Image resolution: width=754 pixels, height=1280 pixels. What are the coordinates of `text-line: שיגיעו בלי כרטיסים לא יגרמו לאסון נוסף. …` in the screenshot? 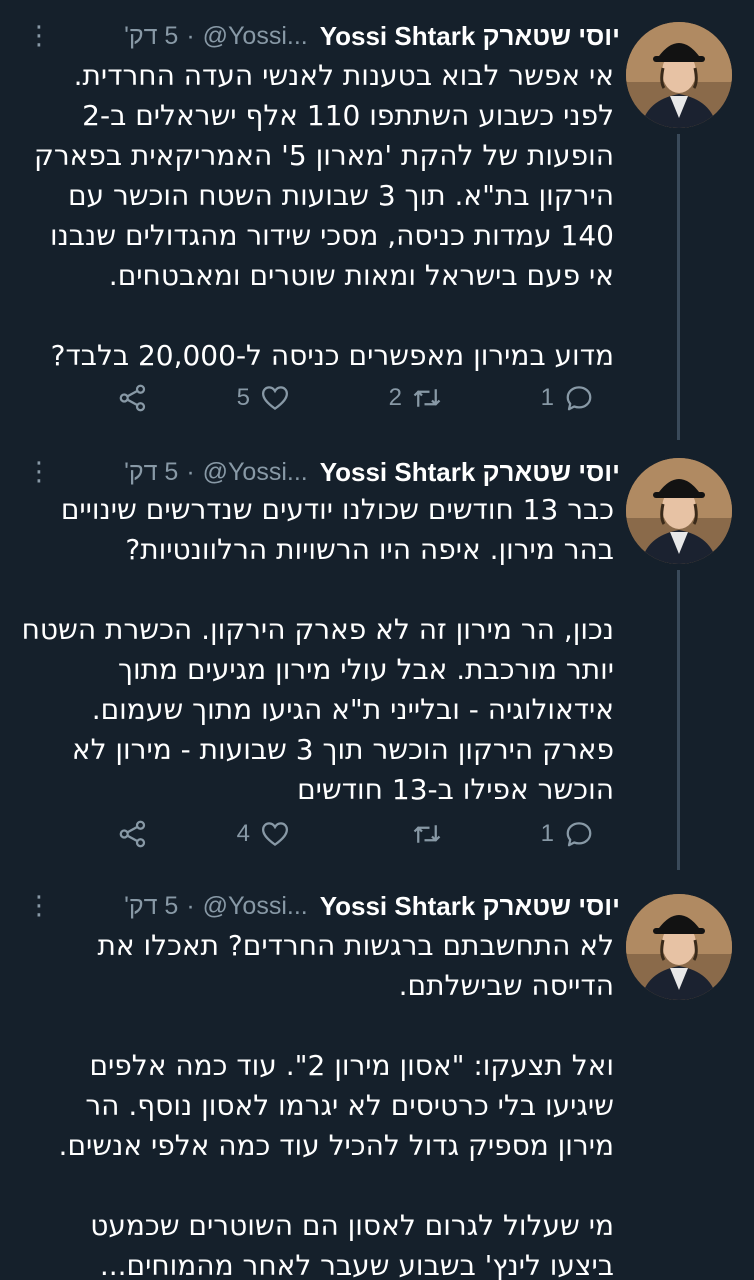 It's located at (349, 1105).